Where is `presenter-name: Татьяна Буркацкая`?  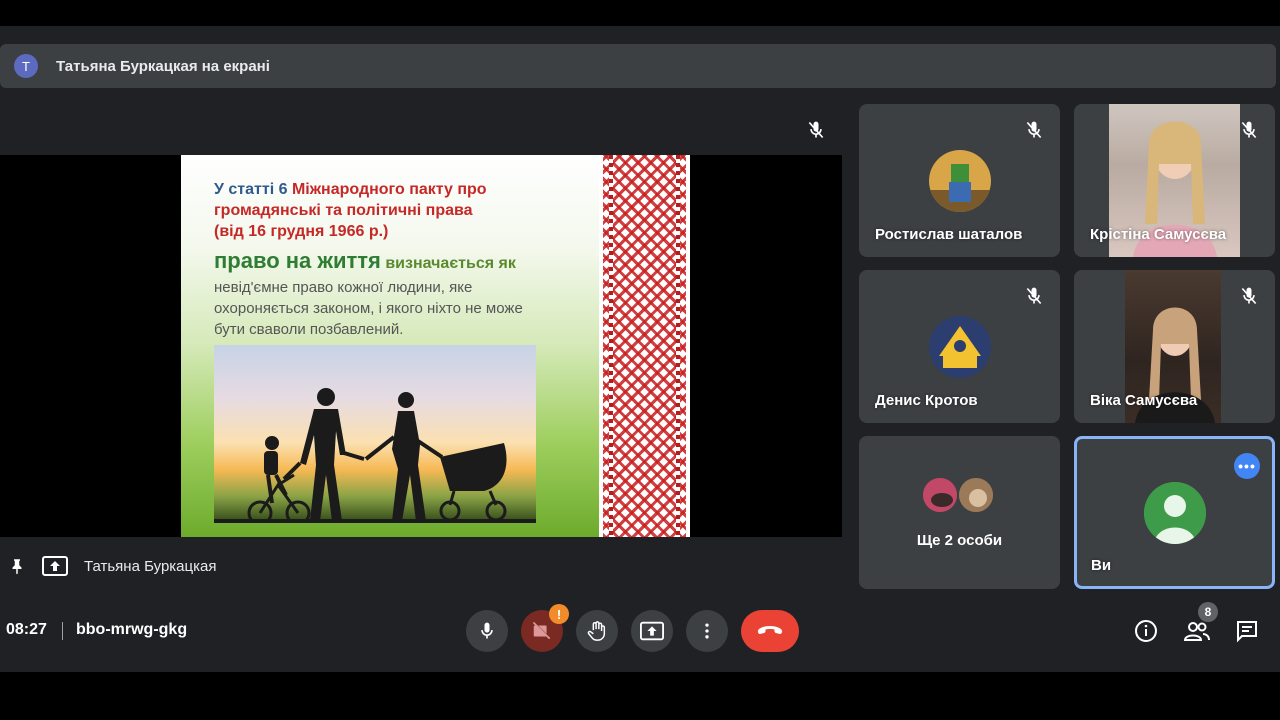 presenter-name: Татьяна Буркацкая is located at coordinates (150, 566).